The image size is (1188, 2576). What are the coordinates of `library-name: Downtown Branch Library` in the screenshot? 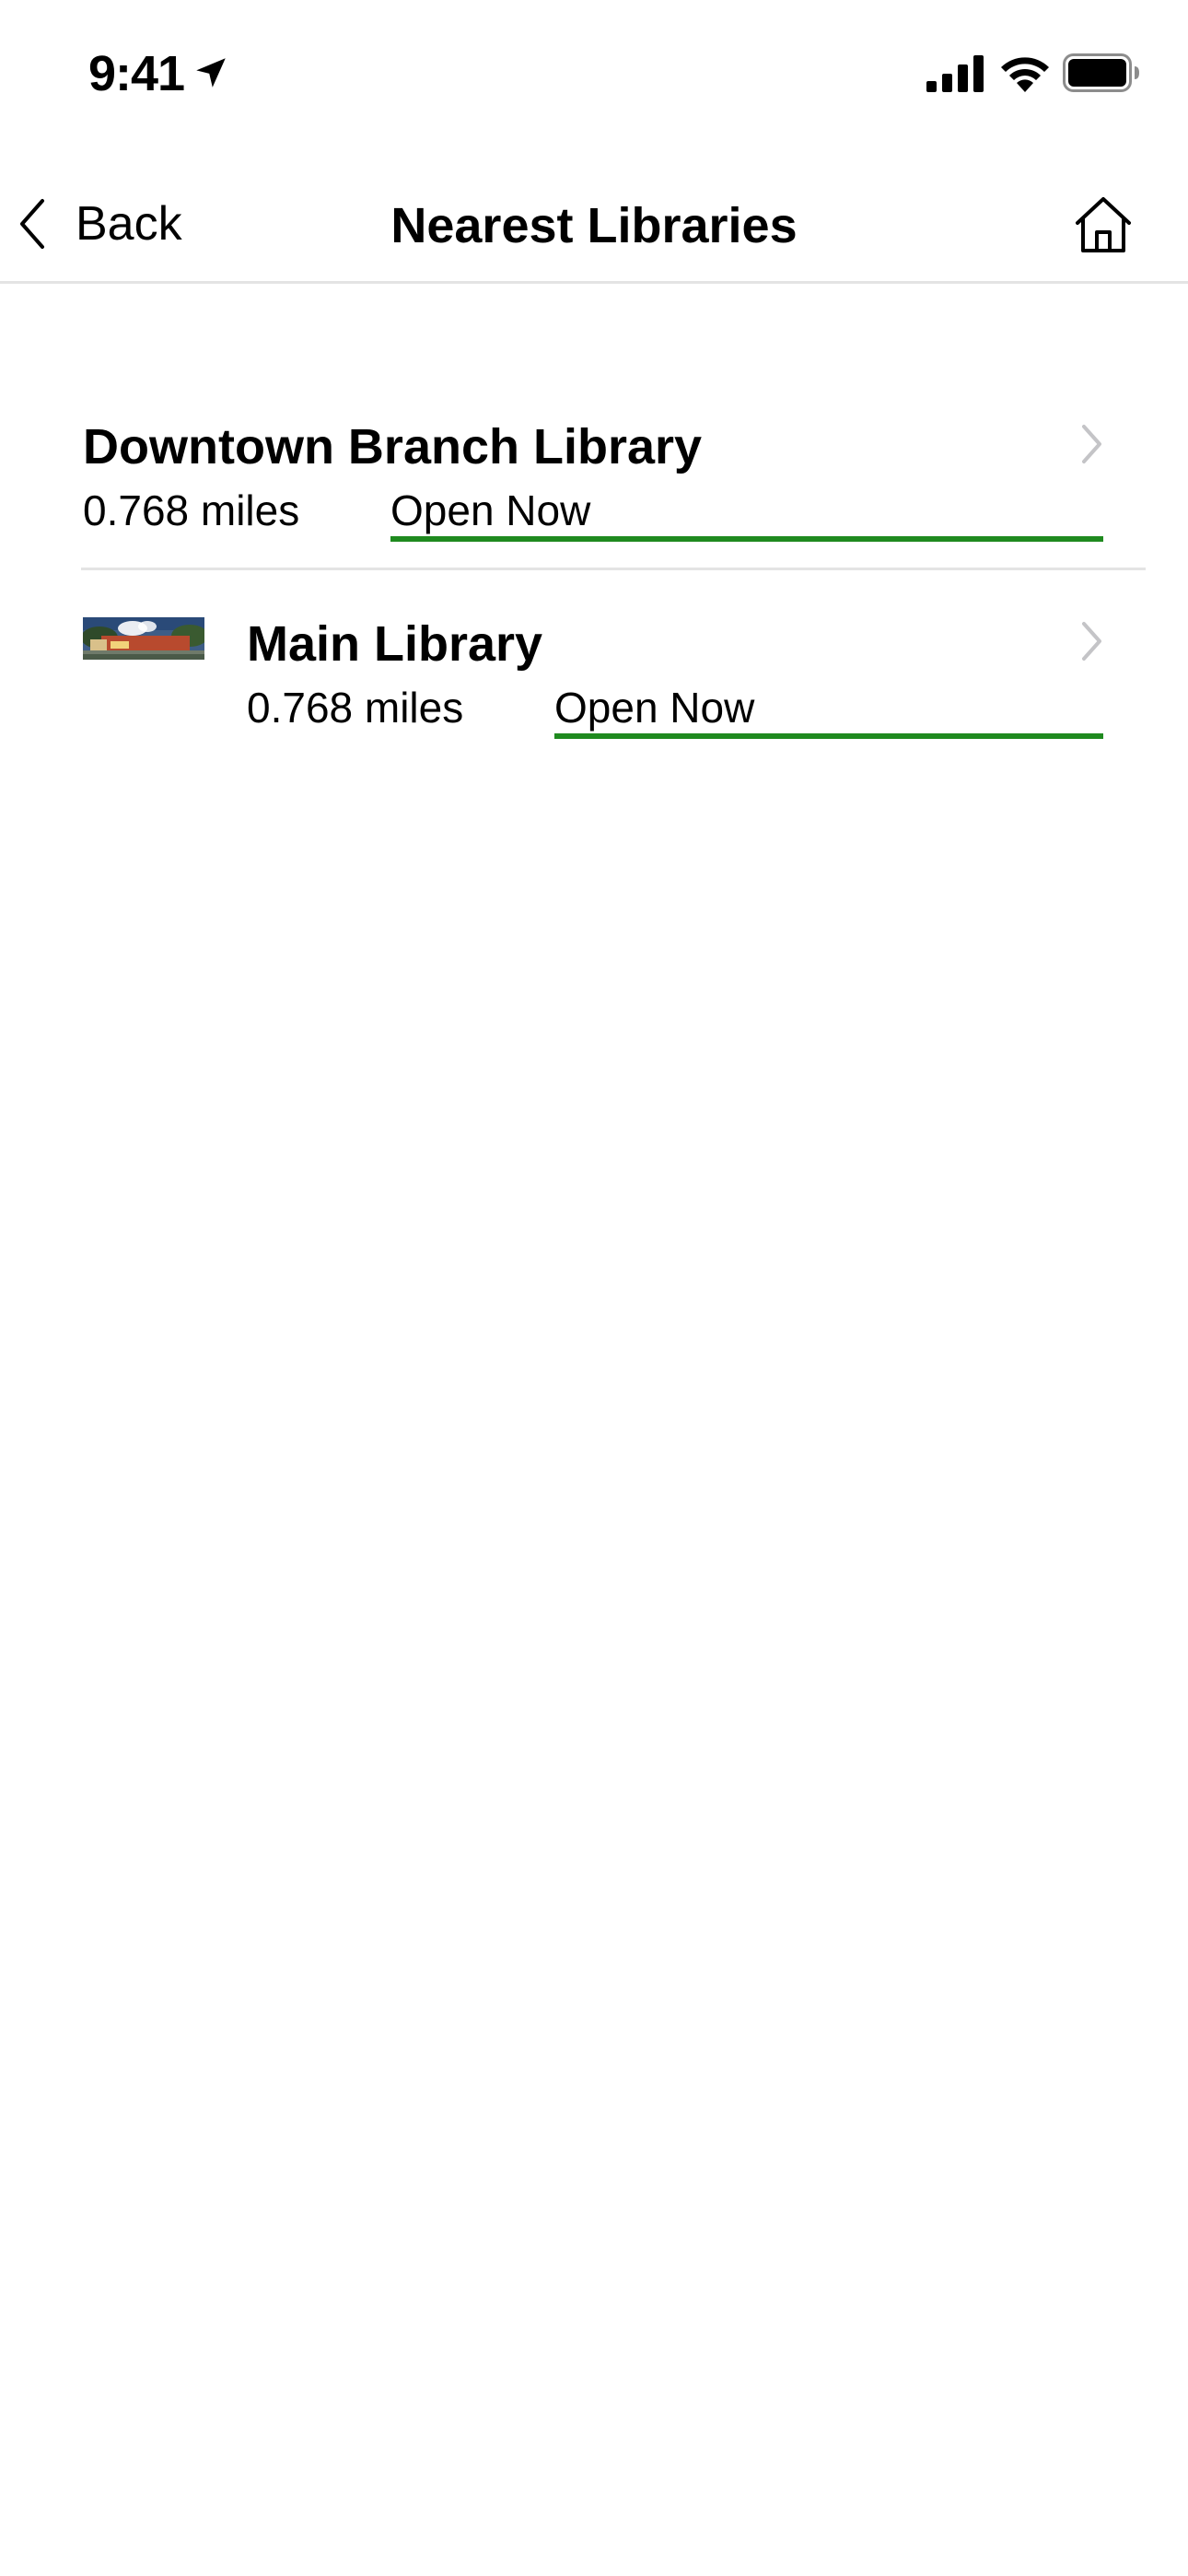 It's located at (393, 446).